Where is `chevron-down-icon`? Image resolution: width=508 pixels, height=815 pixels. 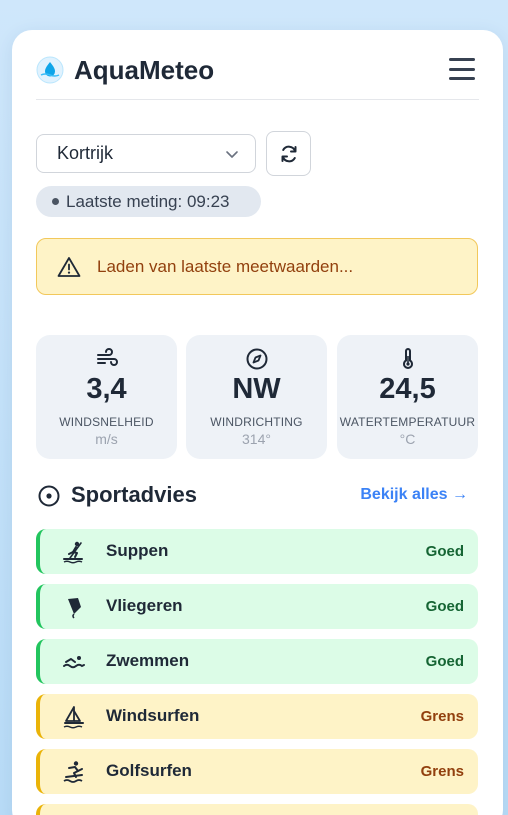 chevron-down-icon is located at coordinates (232, 154).